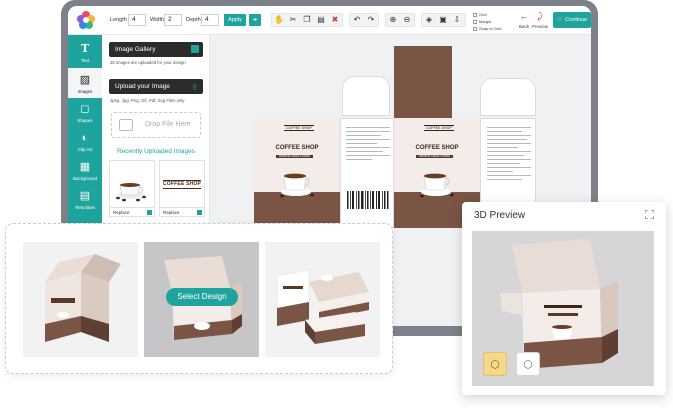 This screenshot has width=673, height=411. What do you see at coordinates (649, 214) in the screenshot?
I see `expand-icon` at bounding box center [649, 214].